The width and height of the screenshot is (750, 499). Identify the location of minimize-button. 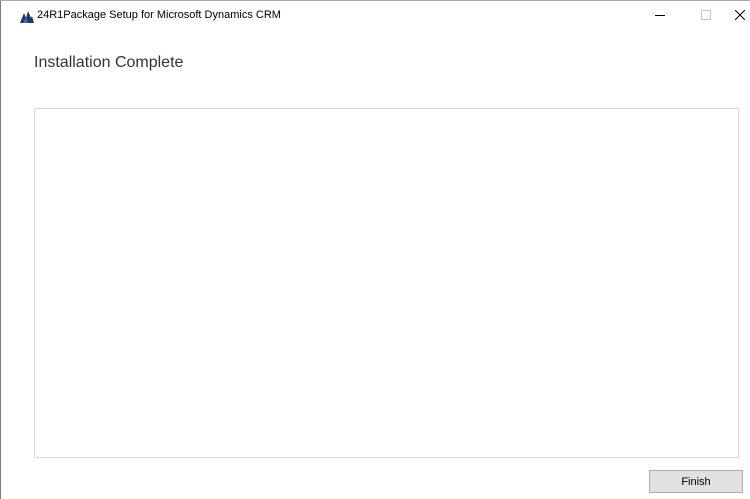
(660, 16).